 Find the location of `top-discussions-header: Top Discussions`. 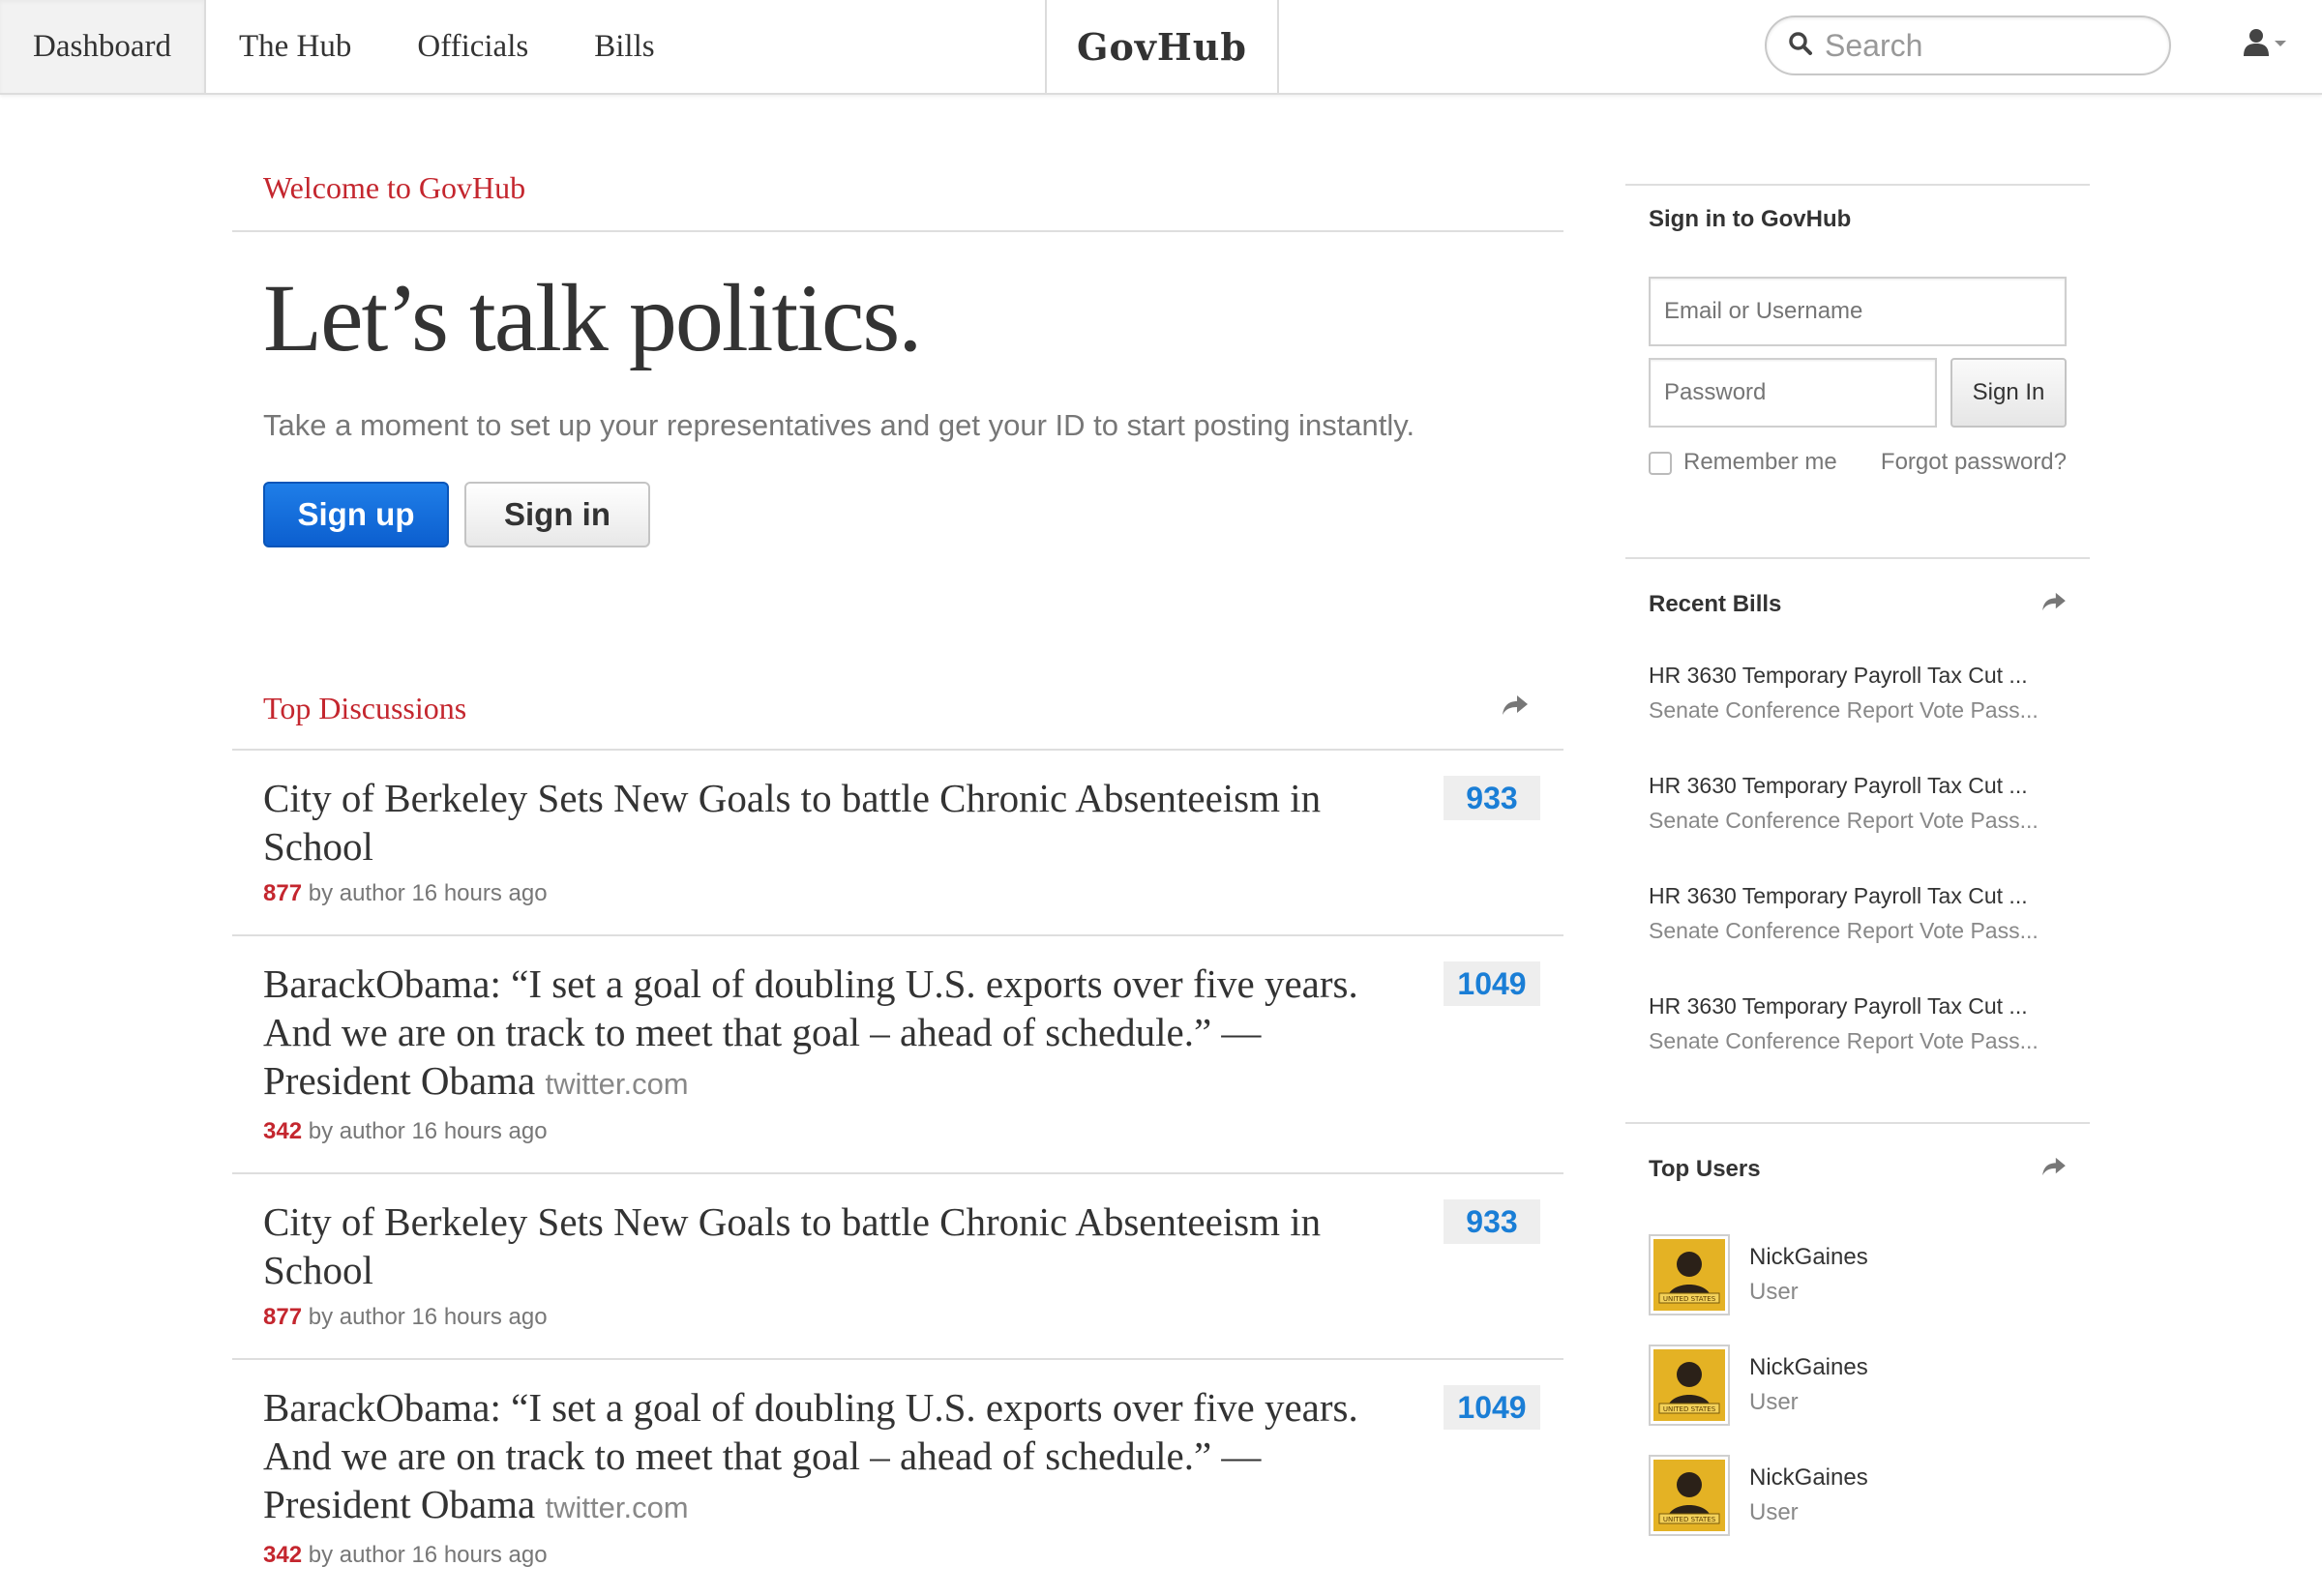

top-discussions-header: Top Discussions is located at coordinates (897, 720).